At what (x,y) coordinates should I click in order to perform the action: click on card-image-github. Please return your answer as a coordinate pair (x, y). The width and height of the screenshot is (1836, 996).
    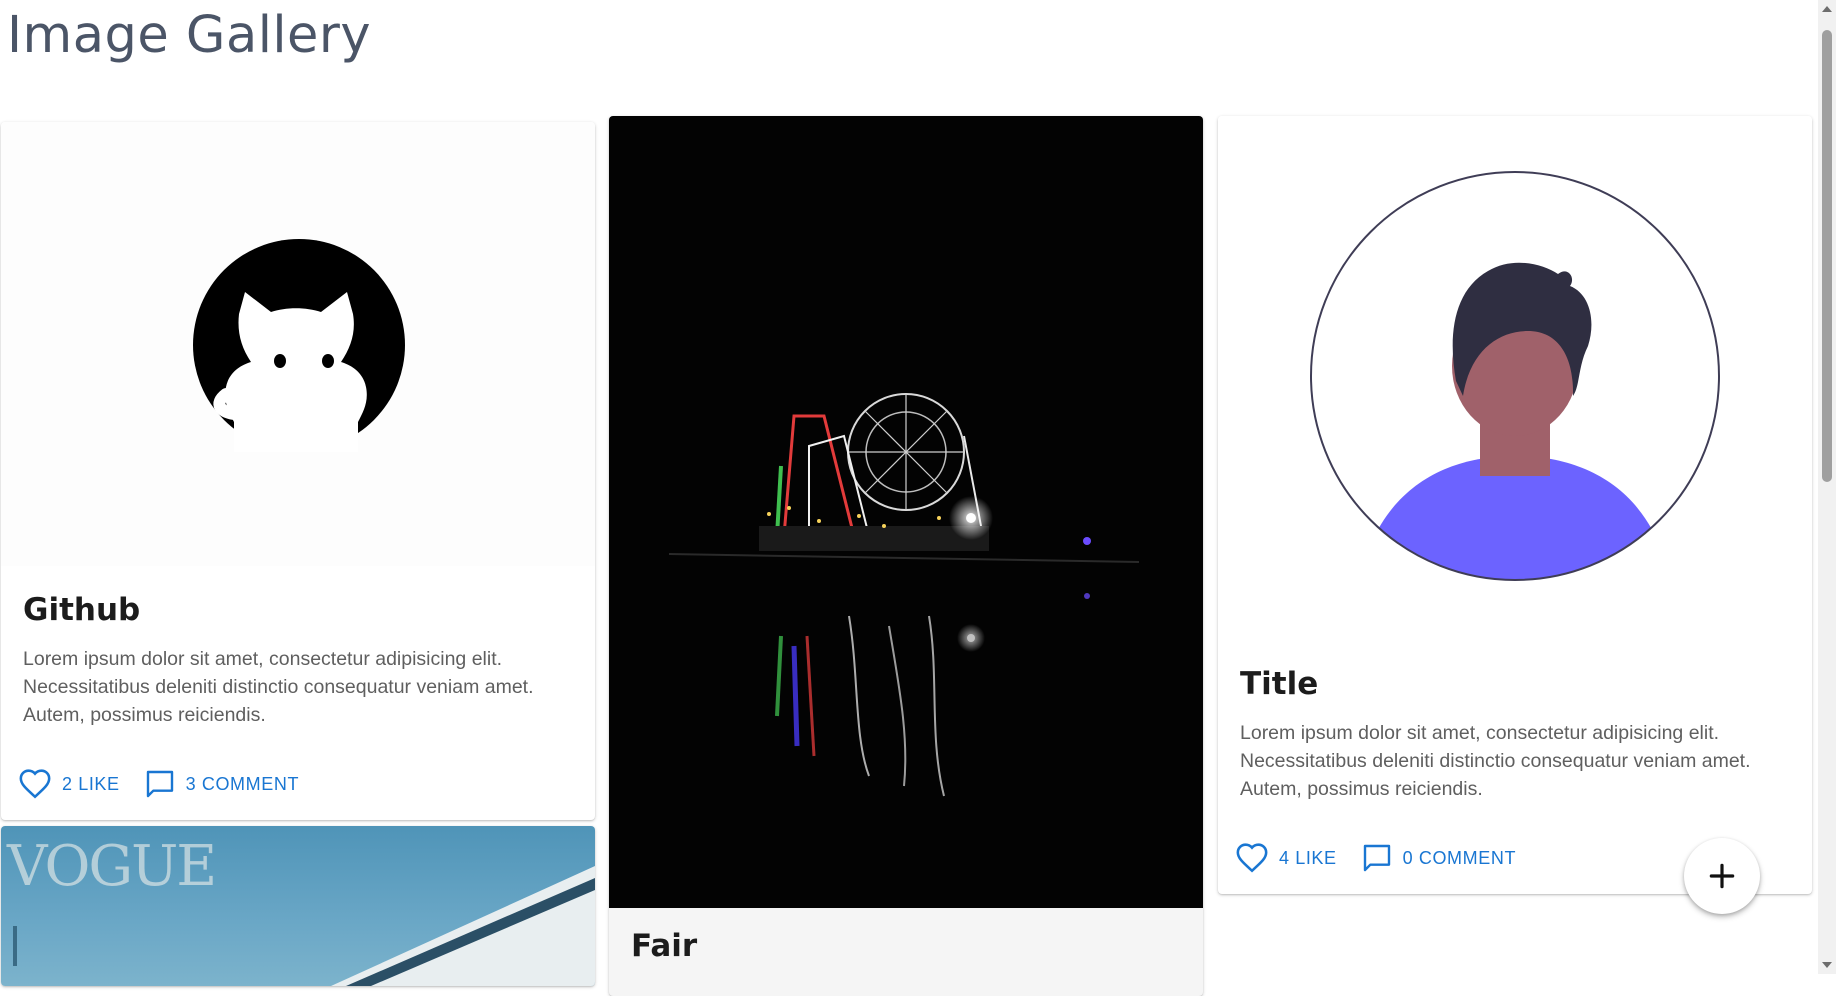
    Looking at the image, I should click on (298, 344).